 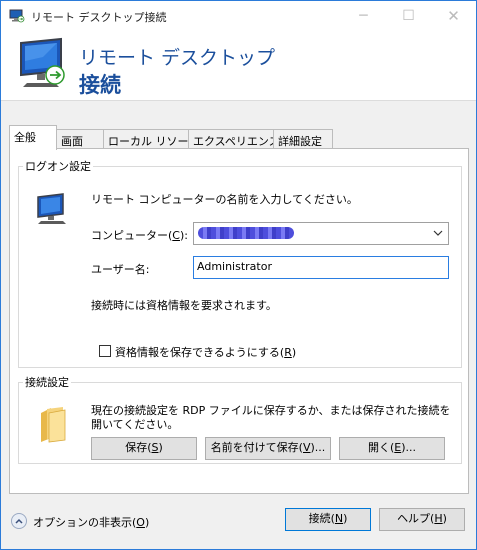 I want to click on close-icon: ✕, so click(x=453, y=16).